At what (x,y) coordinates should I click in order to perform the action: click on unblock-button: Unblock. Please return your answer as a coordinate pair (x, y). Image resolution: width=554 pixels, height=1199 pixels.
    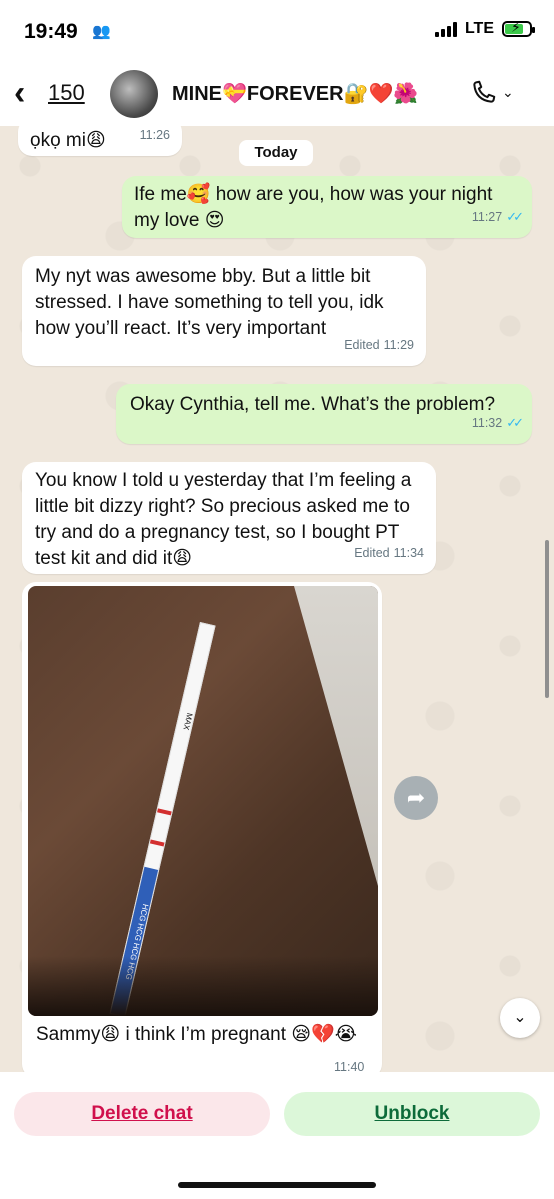
    Looking at the image, I should click on (412, 1114).